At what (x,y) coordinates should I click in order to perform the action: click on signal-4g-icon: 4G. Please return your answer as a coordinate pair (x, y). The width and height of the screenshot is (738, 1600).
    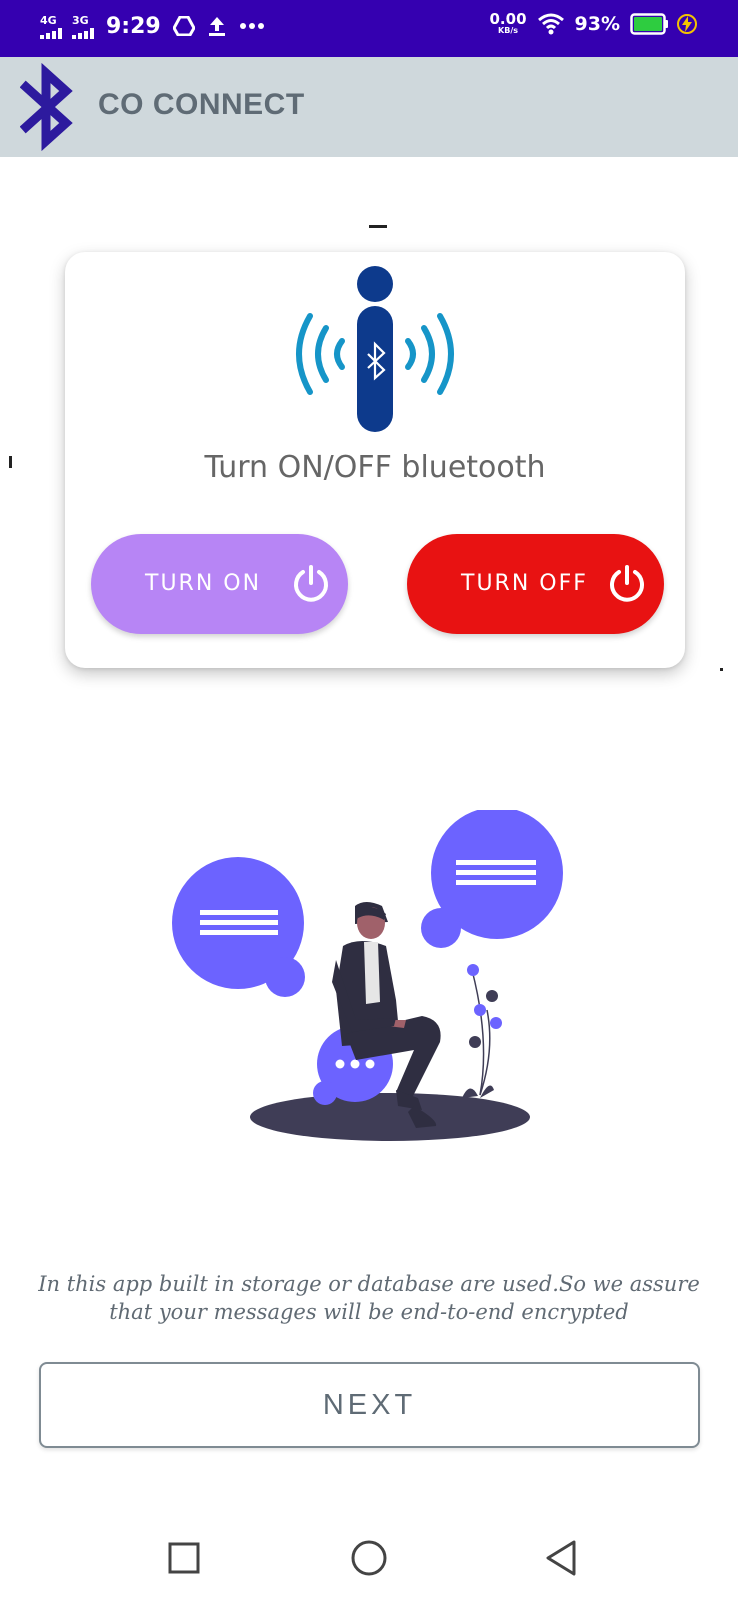
    Looking at the image, I should click on (53, 26).